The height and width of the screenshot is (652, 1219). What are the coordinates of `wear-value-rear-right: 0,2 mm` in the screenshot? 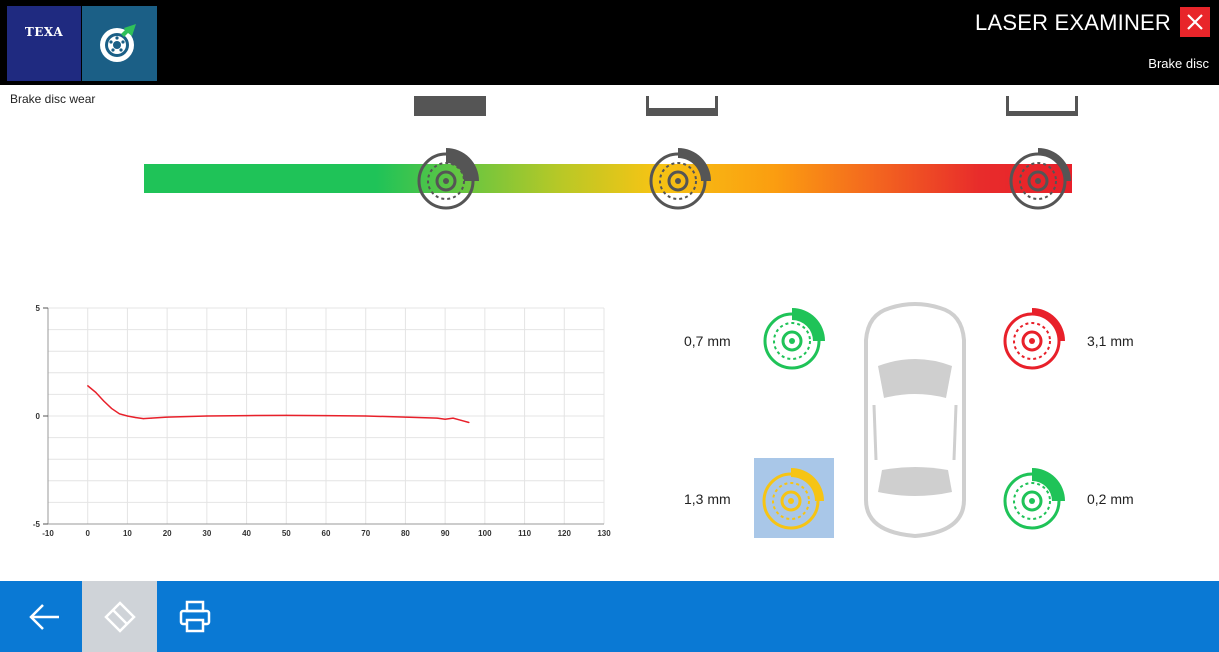 It's located at (1110, 499).